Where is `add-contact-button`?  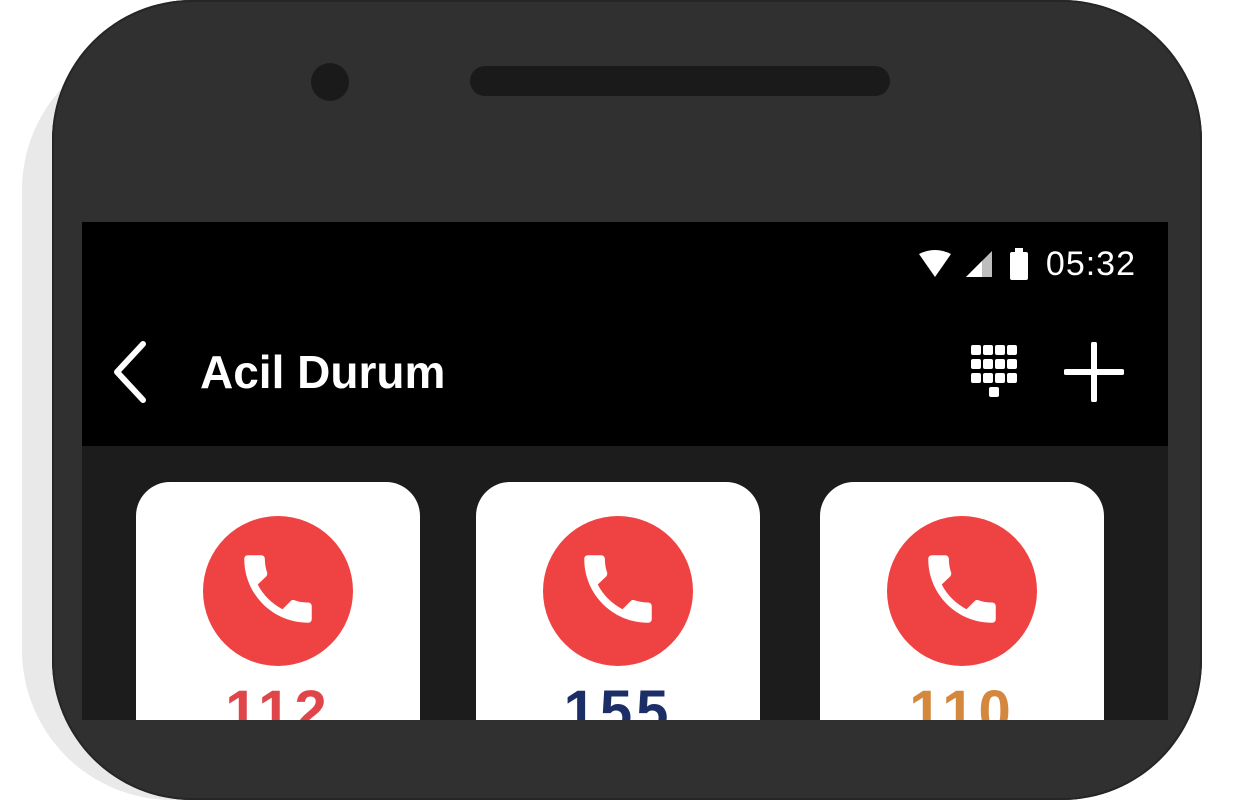
add-contact-button is located at coordinates (1094, 374).